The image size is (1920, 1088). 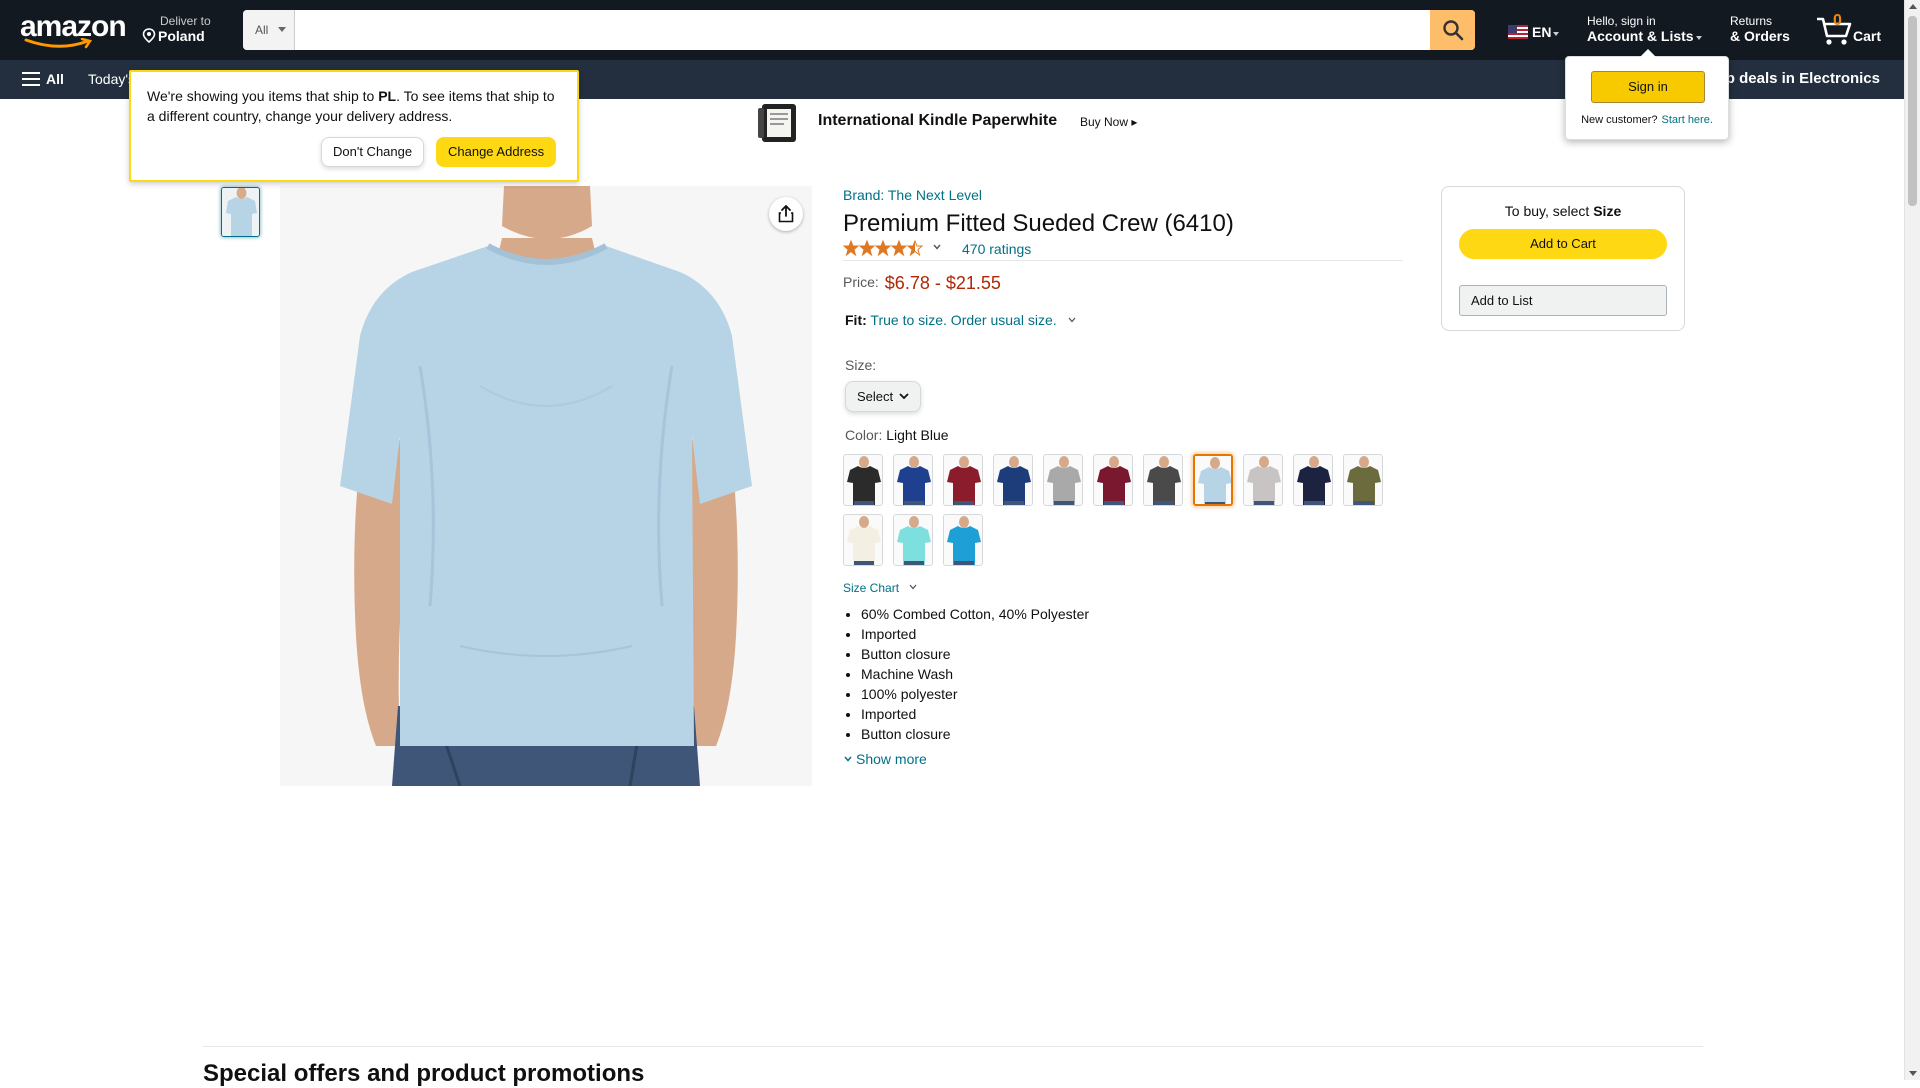 What do you see at coordinates (912, 195) in the screenshot?
I see `brand-link: Brand: The Next Level` at bounding box center [912, 195].